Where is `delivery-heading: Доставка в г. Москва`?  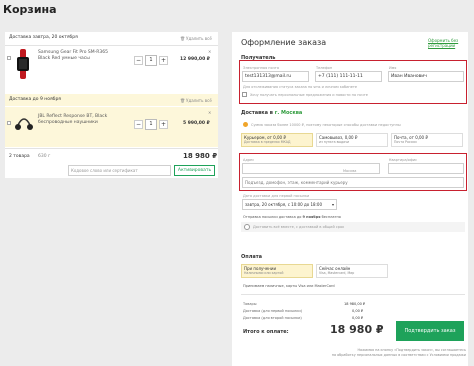 delivery-heading: Доставка в г. Москва is located at coordinates (272, 113).